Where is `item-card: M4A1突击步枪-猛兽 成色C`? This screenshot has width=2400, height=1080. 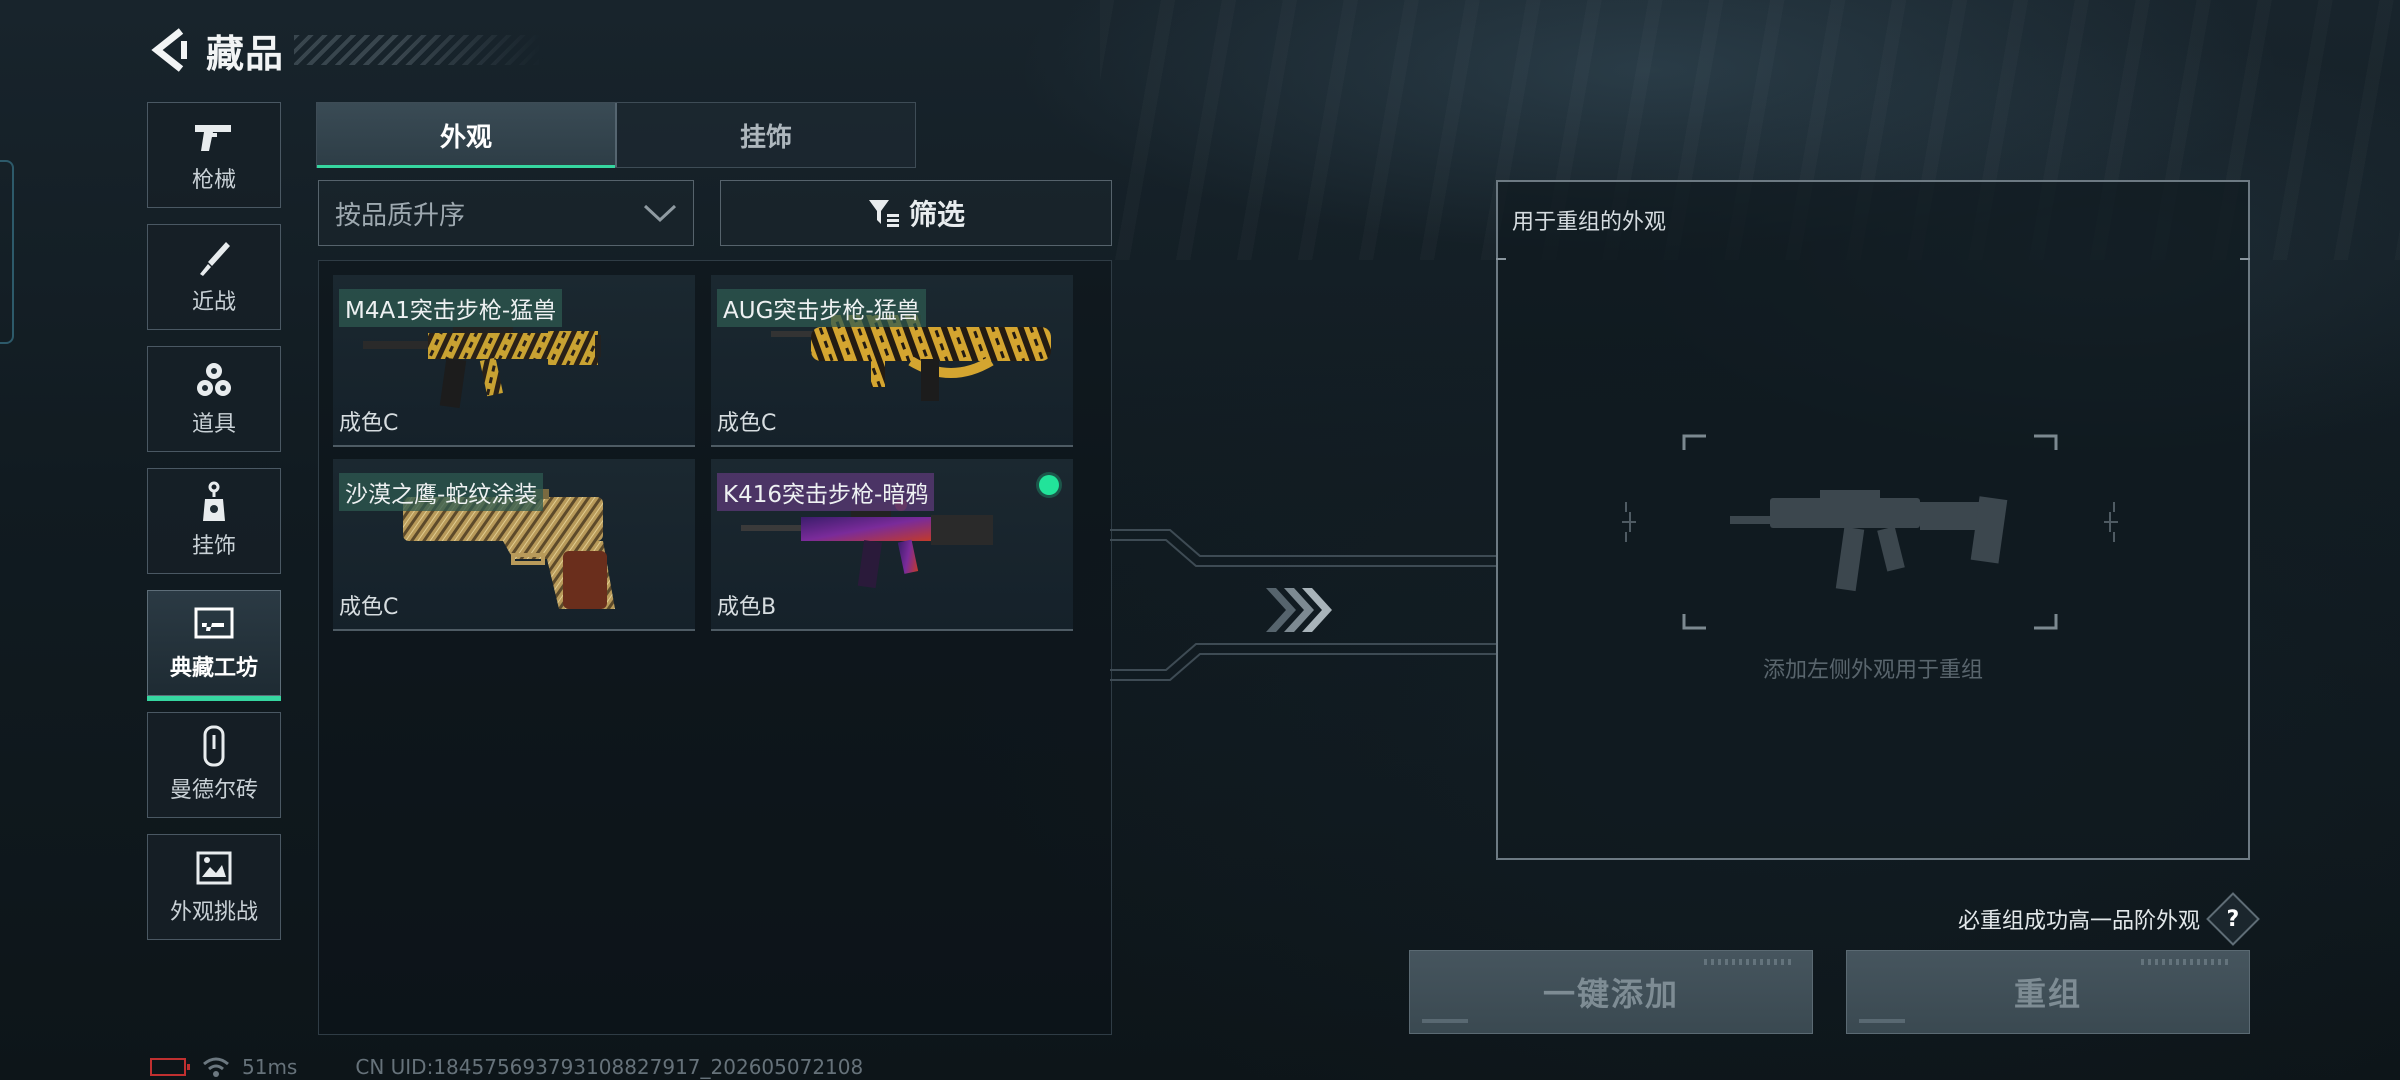 item-card: M4A1突击步枪-猛兽 成色C is located at coordinates (514, 361).